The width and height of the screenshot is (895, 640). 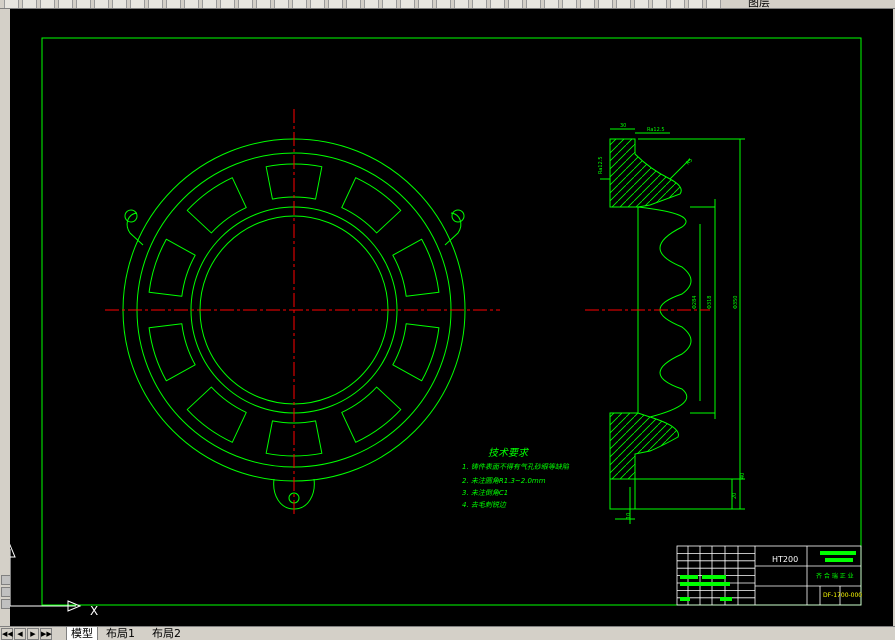 What do you see at coordinates (485, 493) in the screenshot?
I see `note-line-3: 3. 未注倒角C1` at bounding box center [485, 493].